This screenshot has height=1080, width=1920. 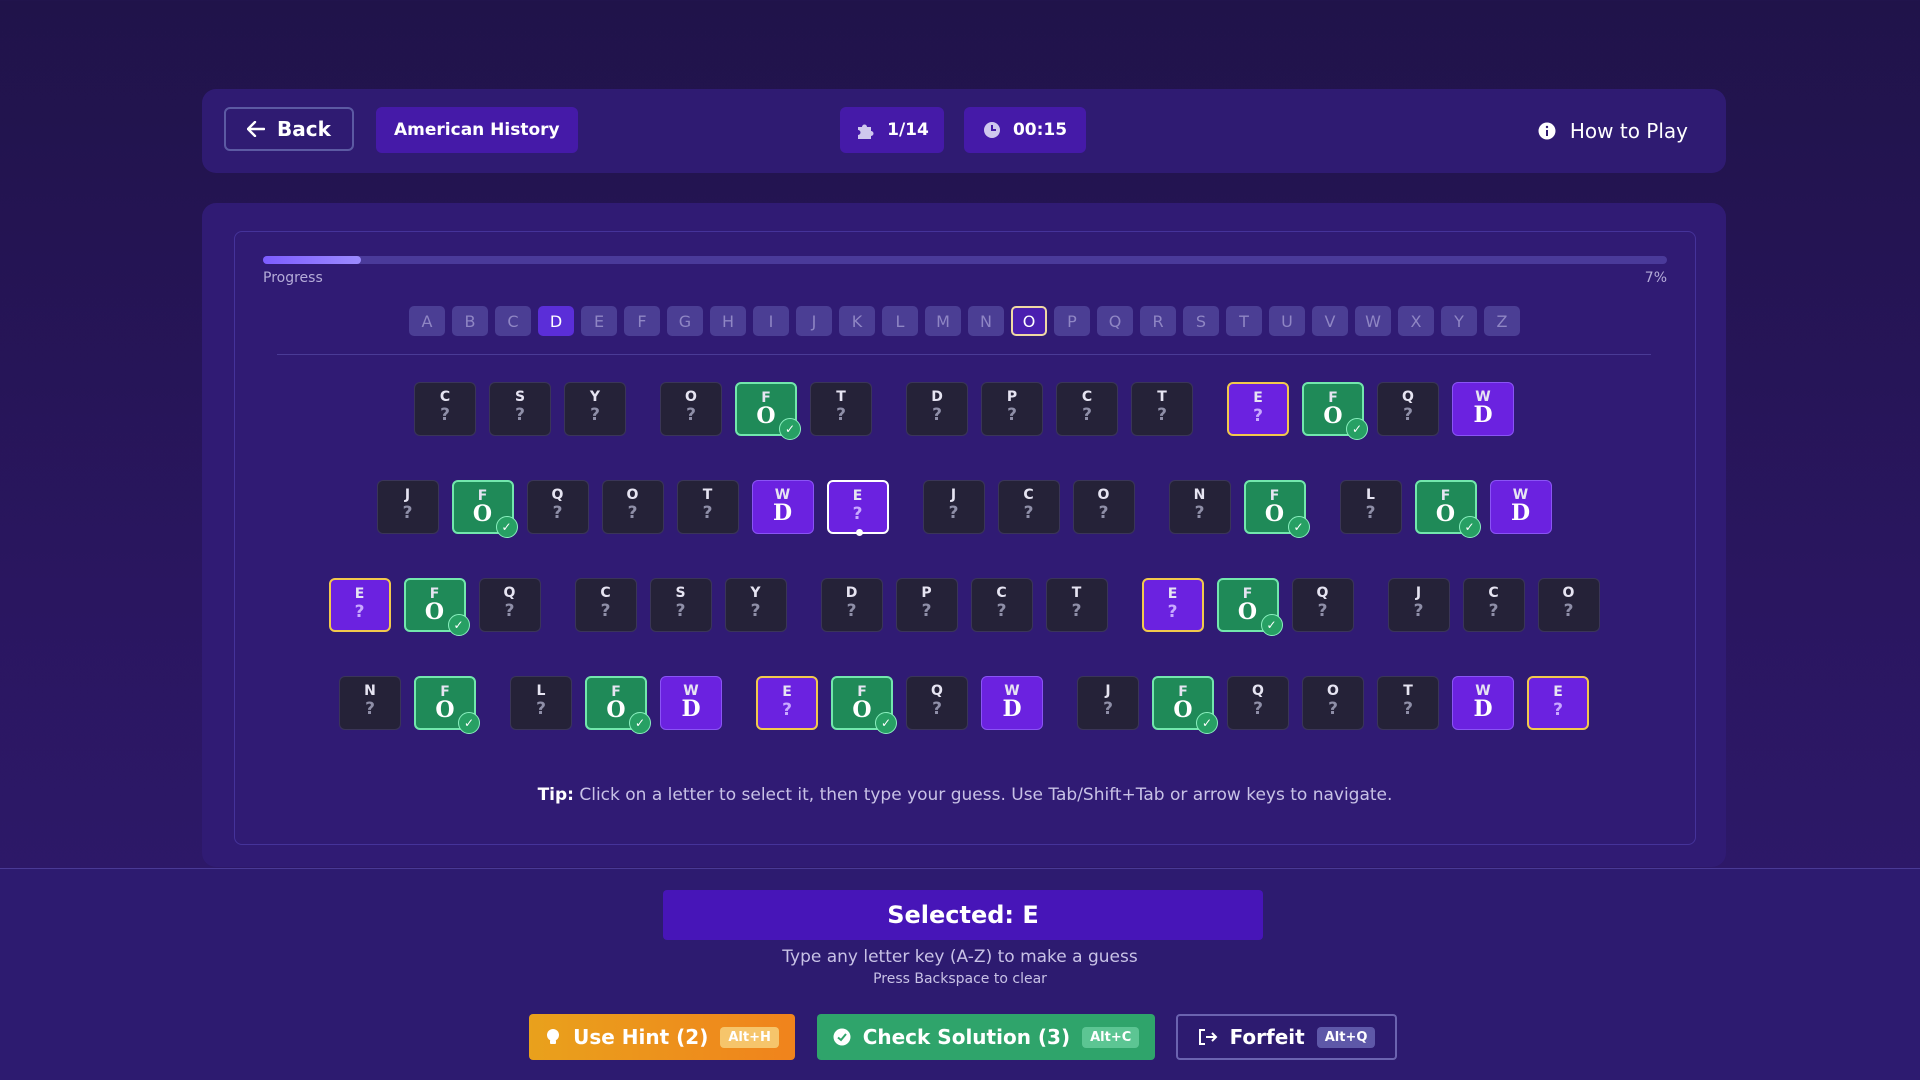 What do you see at coordinates (513, 321) in the screenshot?
I see `alphabet-key-c: C` at bounding box center [513, 321].